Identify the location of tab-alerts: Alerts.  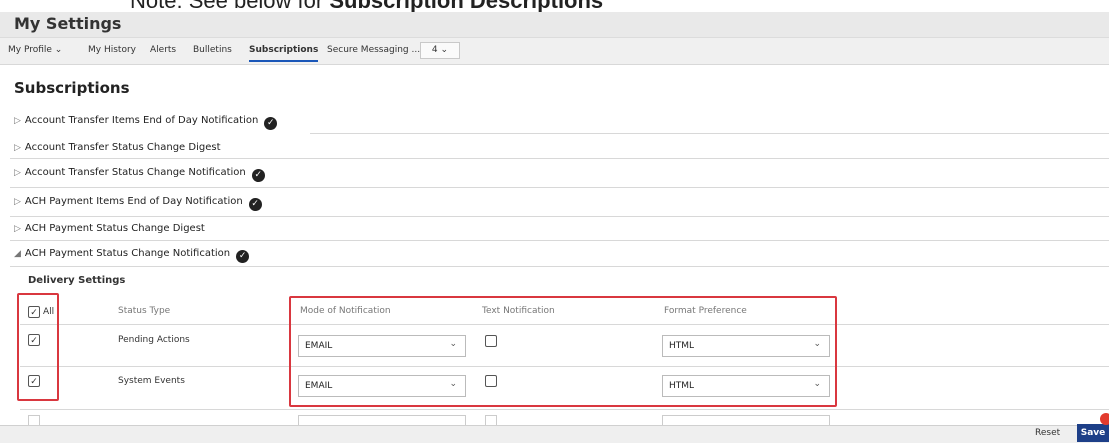
(163, 50).